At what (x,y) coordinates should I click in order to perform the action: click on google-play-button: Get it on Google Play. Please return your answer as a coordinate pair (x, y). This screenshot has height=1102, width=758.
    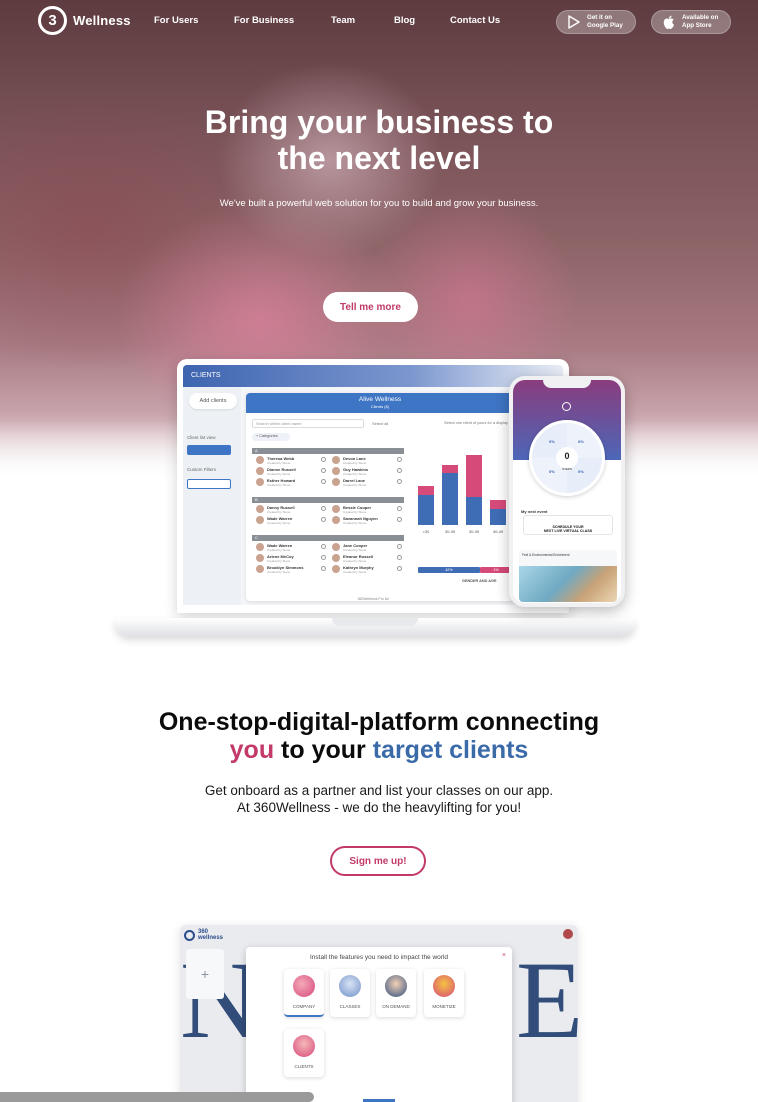
    Looking at the image, I should click on (596, 22).